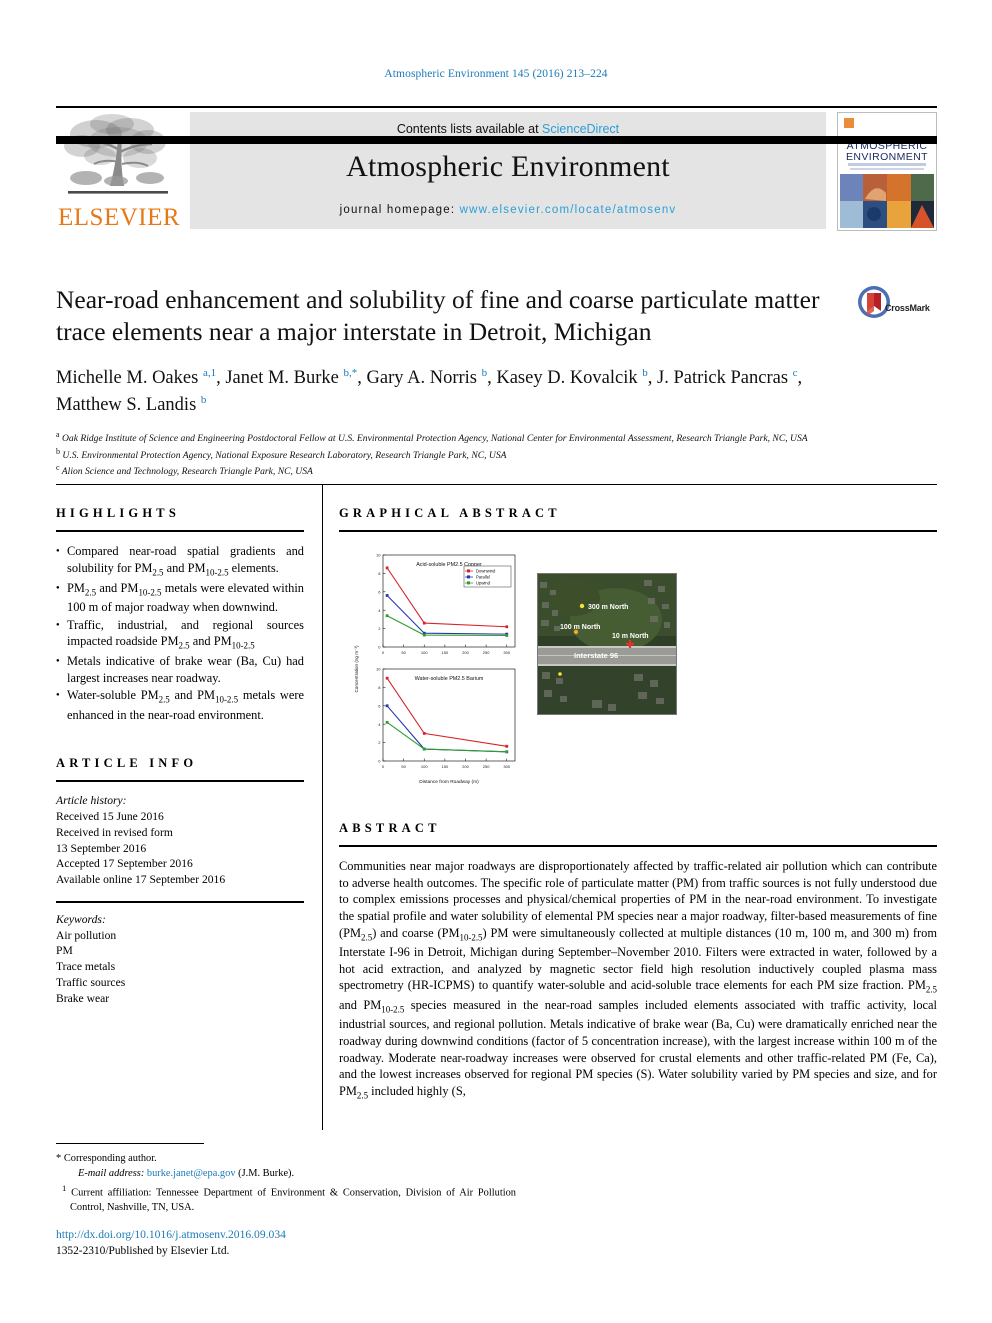 The height and width of the screenshot is (1323, 992). What do you see at coordinates (469, 129) in the screenshot?
I see `contents-prefix: Contents lists available at` at bounding box center [469, 129].